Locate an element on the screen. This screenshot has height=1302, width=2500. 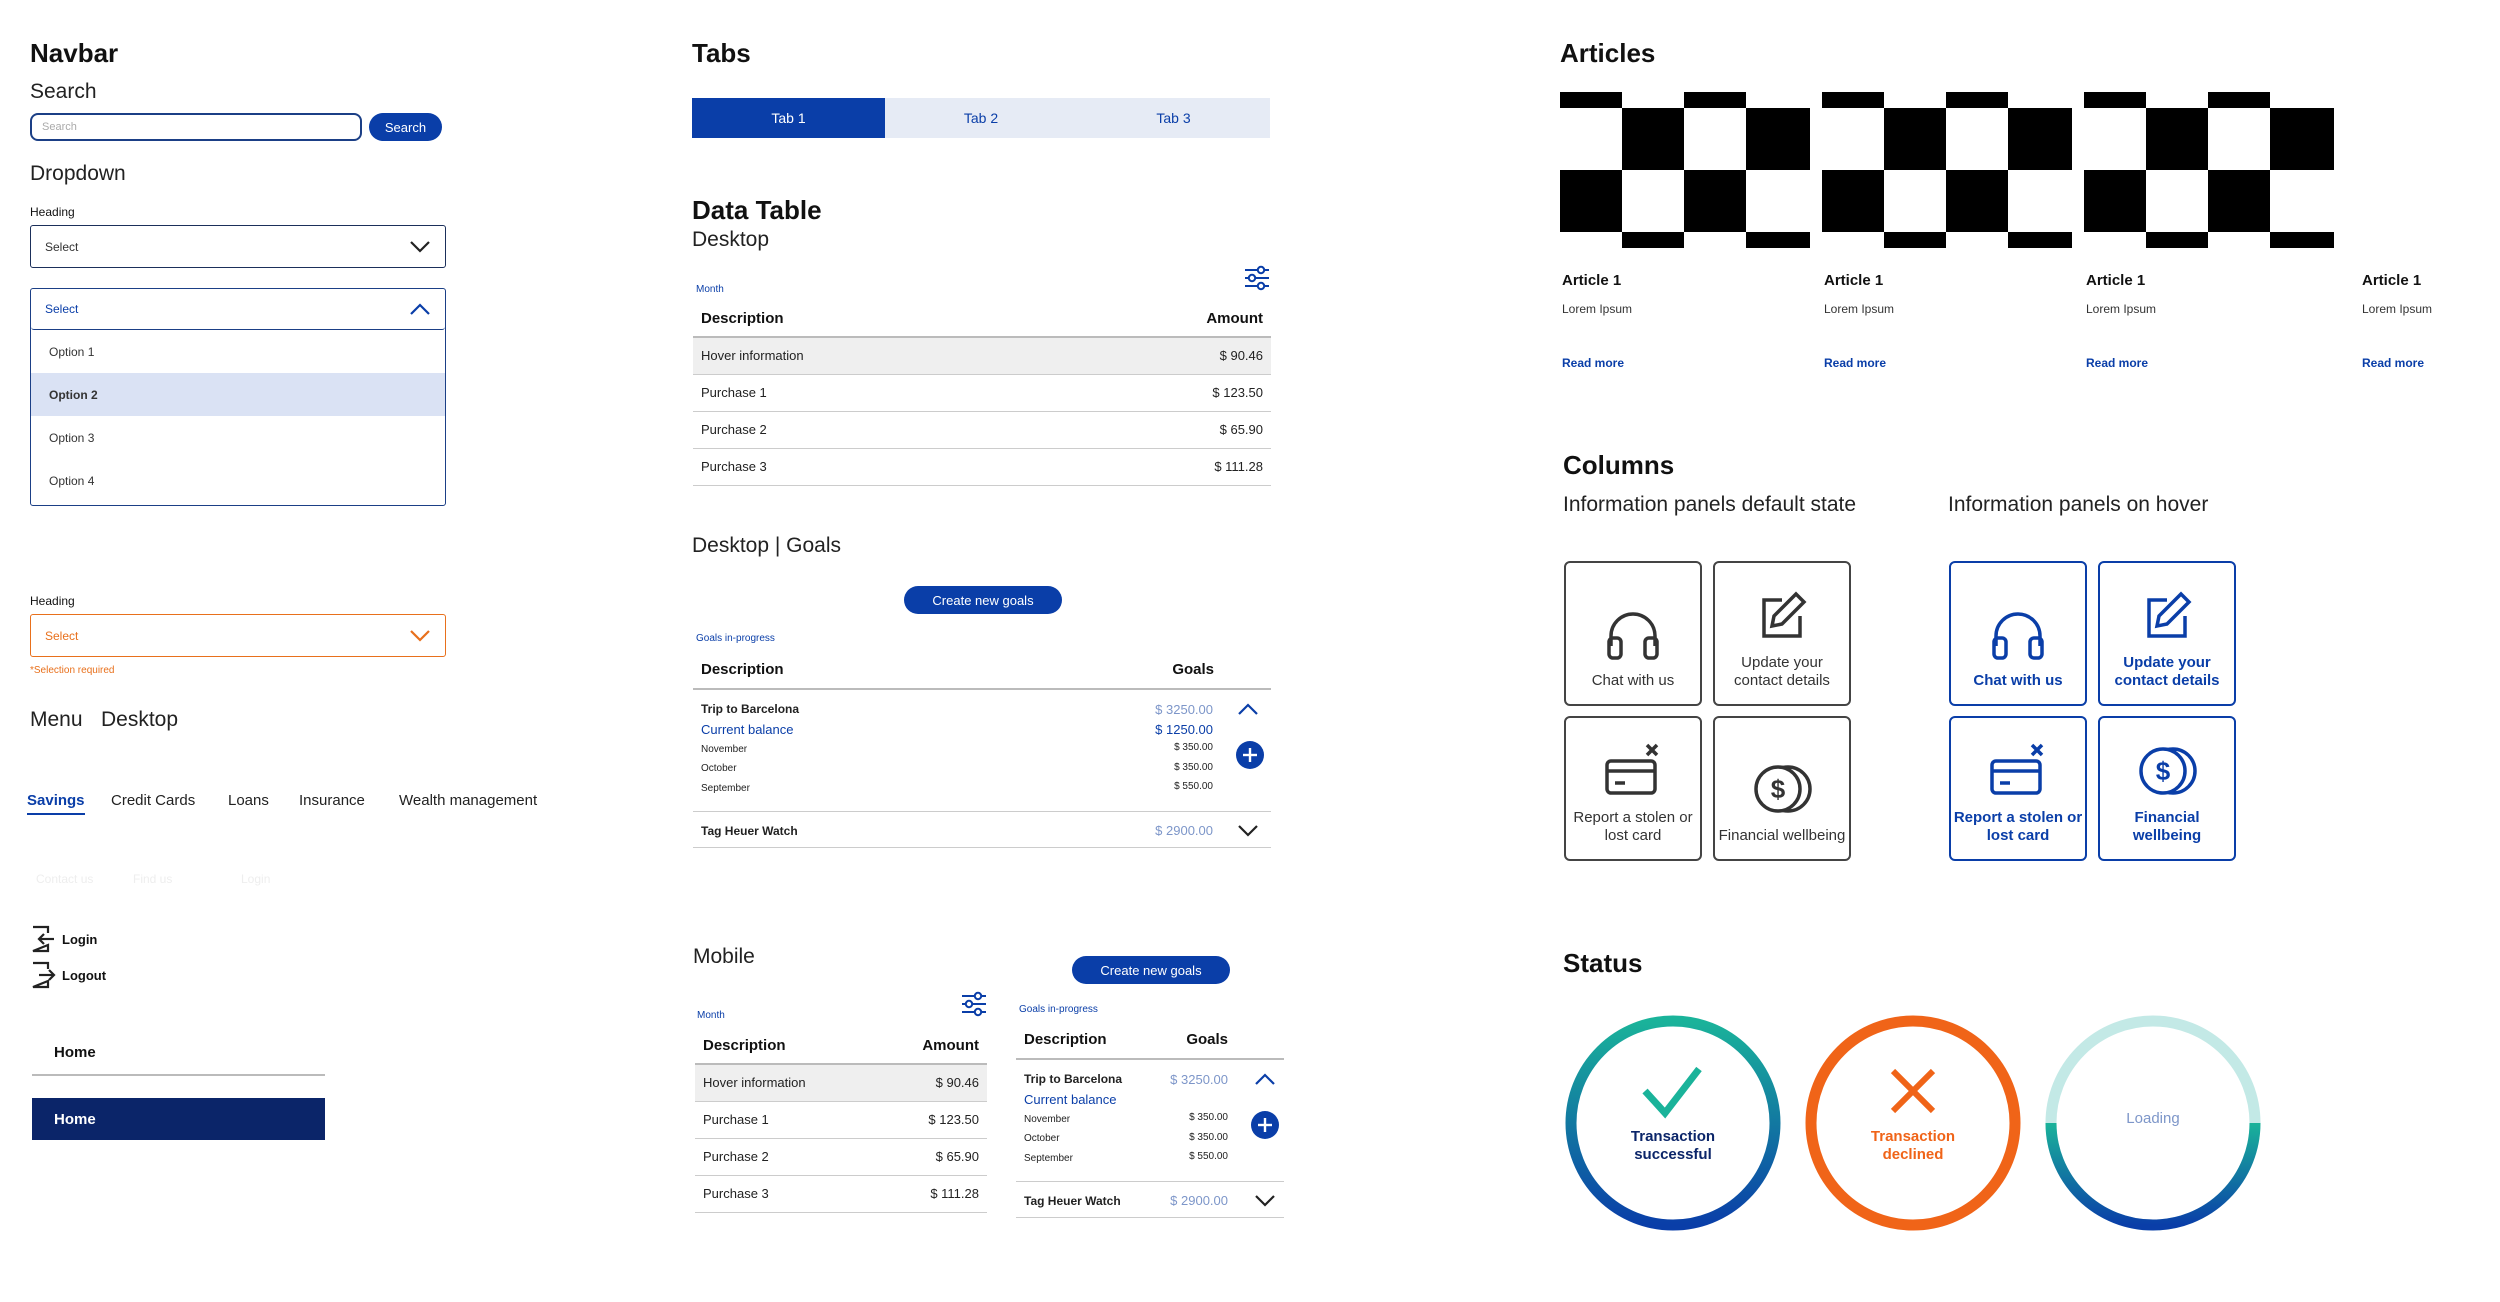
login-label: Login is located at coordinates (80, 939).